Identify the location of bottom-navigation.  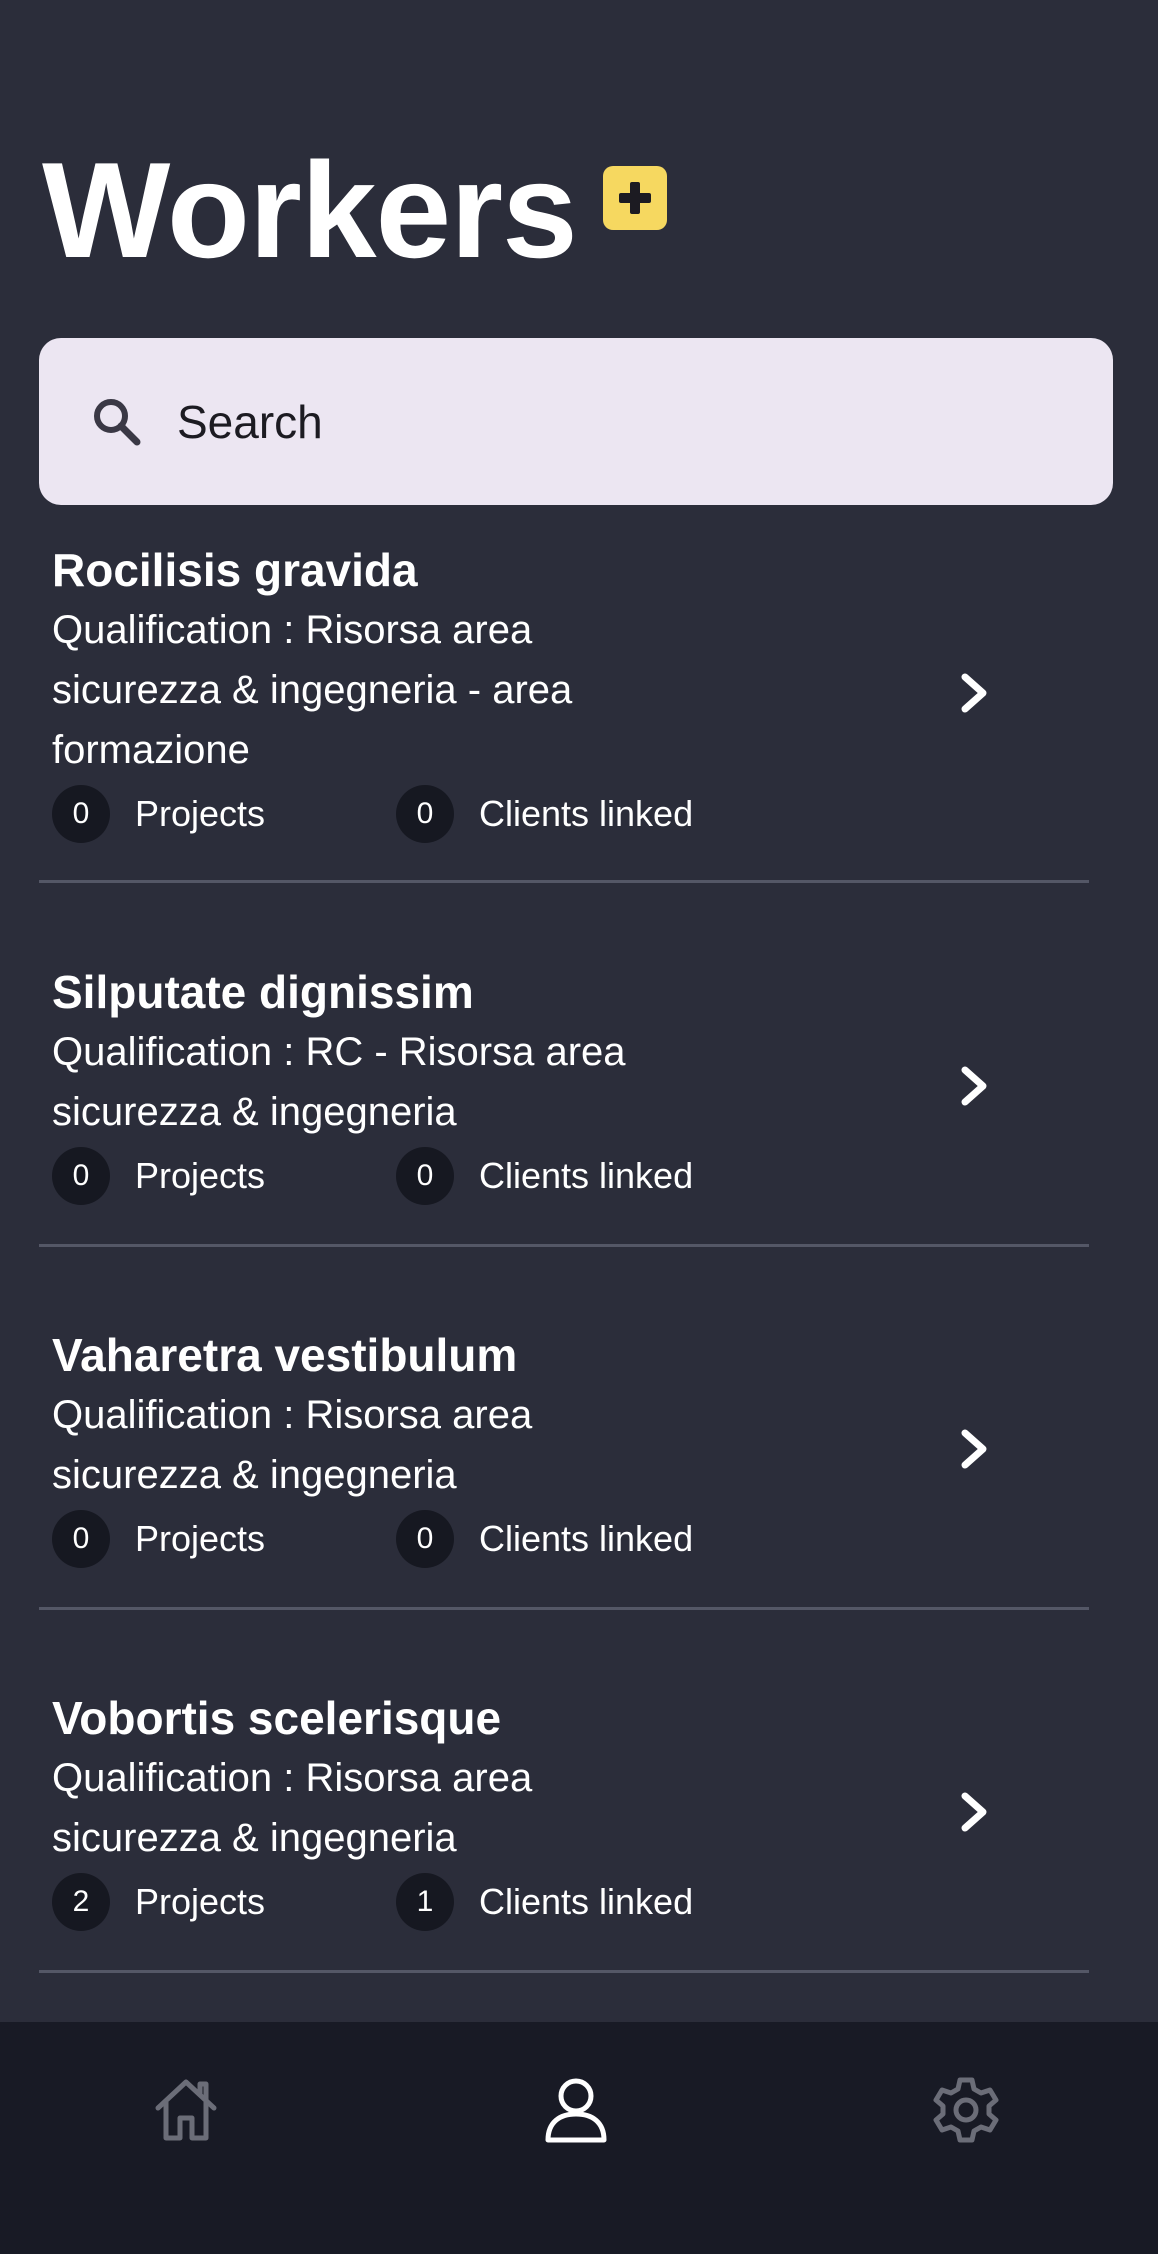
(579, 2138).